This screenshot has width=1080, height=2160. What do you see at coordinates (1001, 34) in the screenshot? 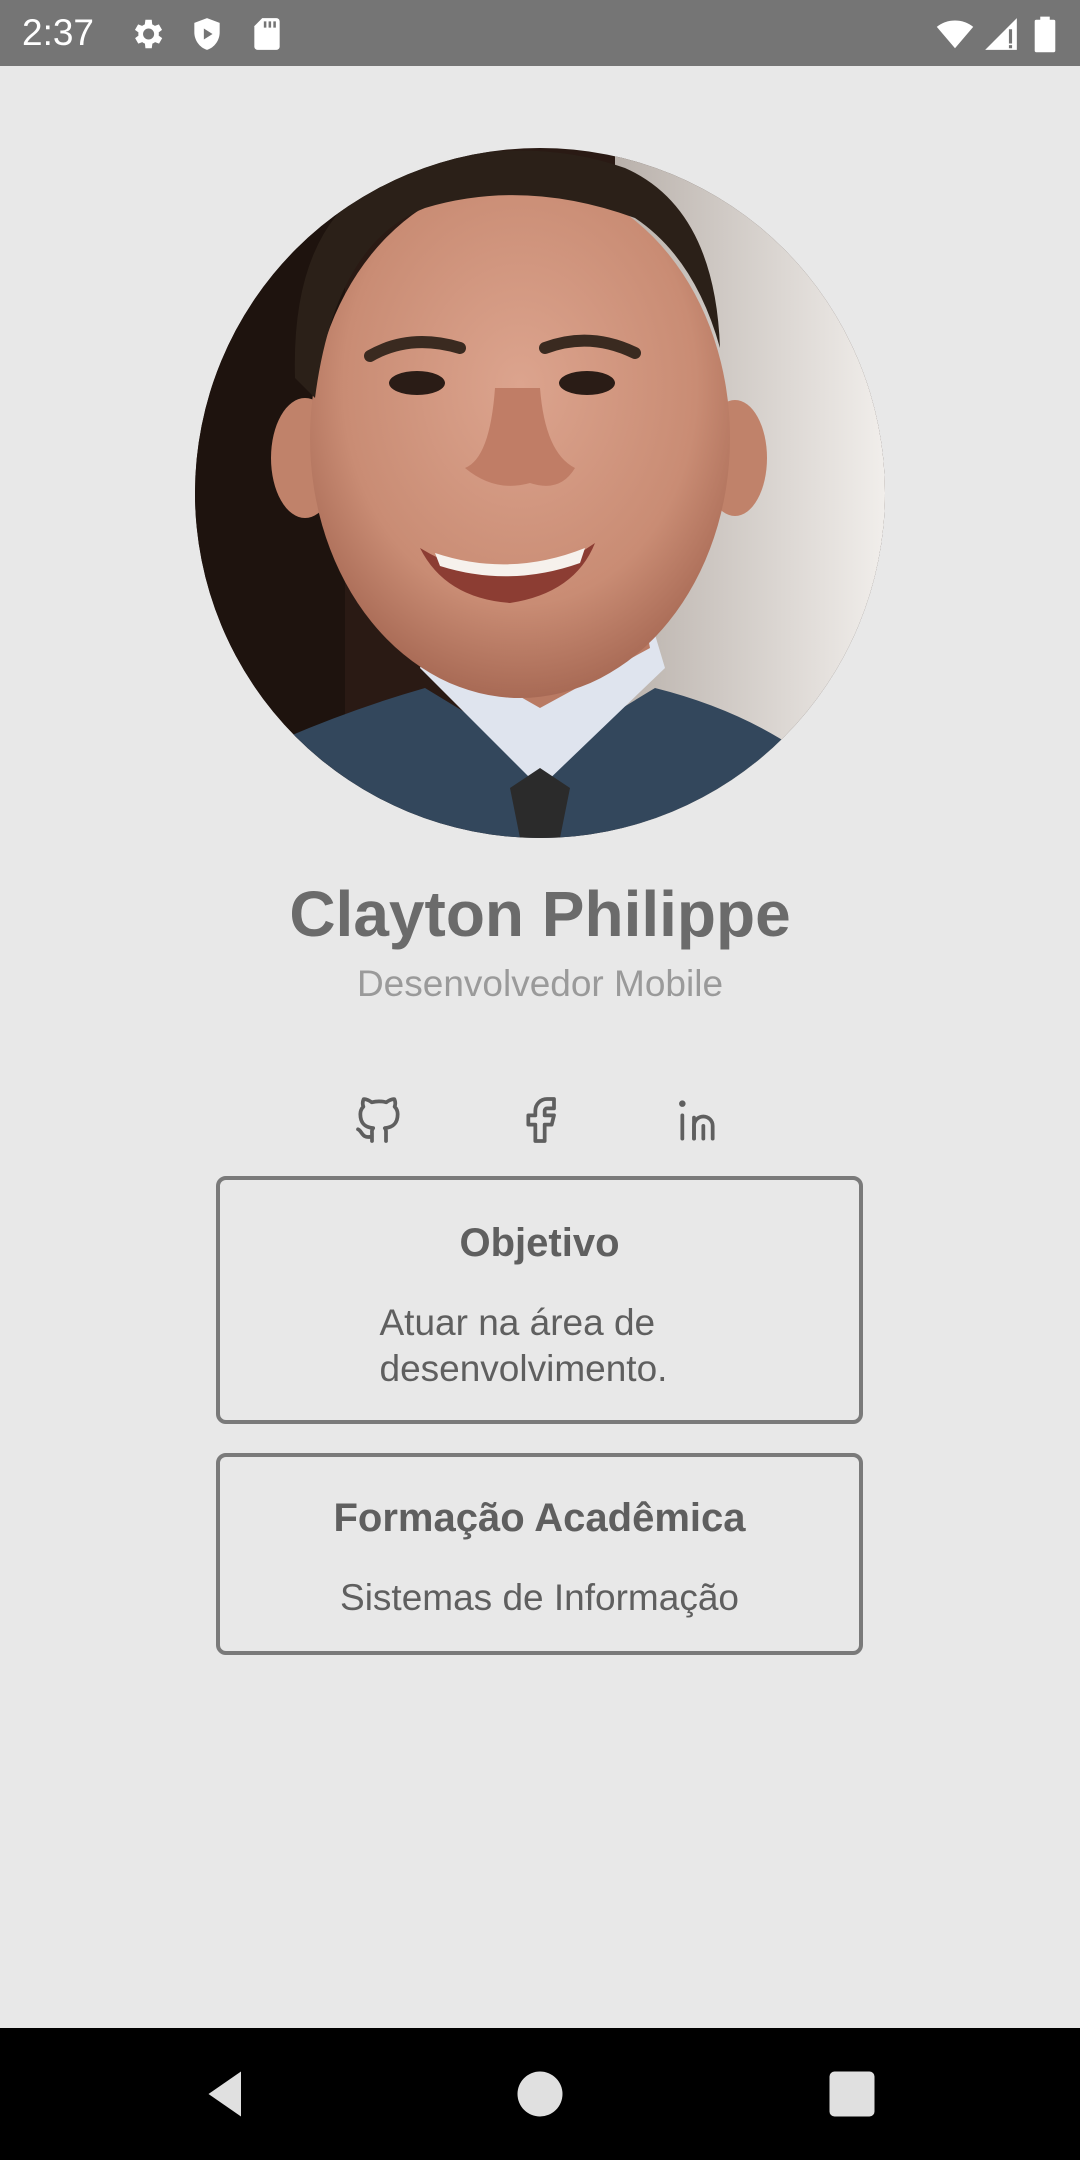
I see `signal-icon` at bounding box center [1001, 34].